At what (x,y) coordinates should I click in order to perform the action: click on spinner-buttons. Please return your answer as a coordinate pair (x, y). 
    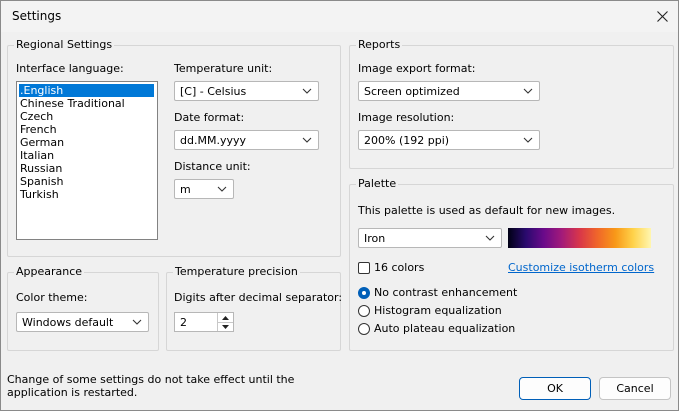
    Looking at the image, I should click on (225, 322).